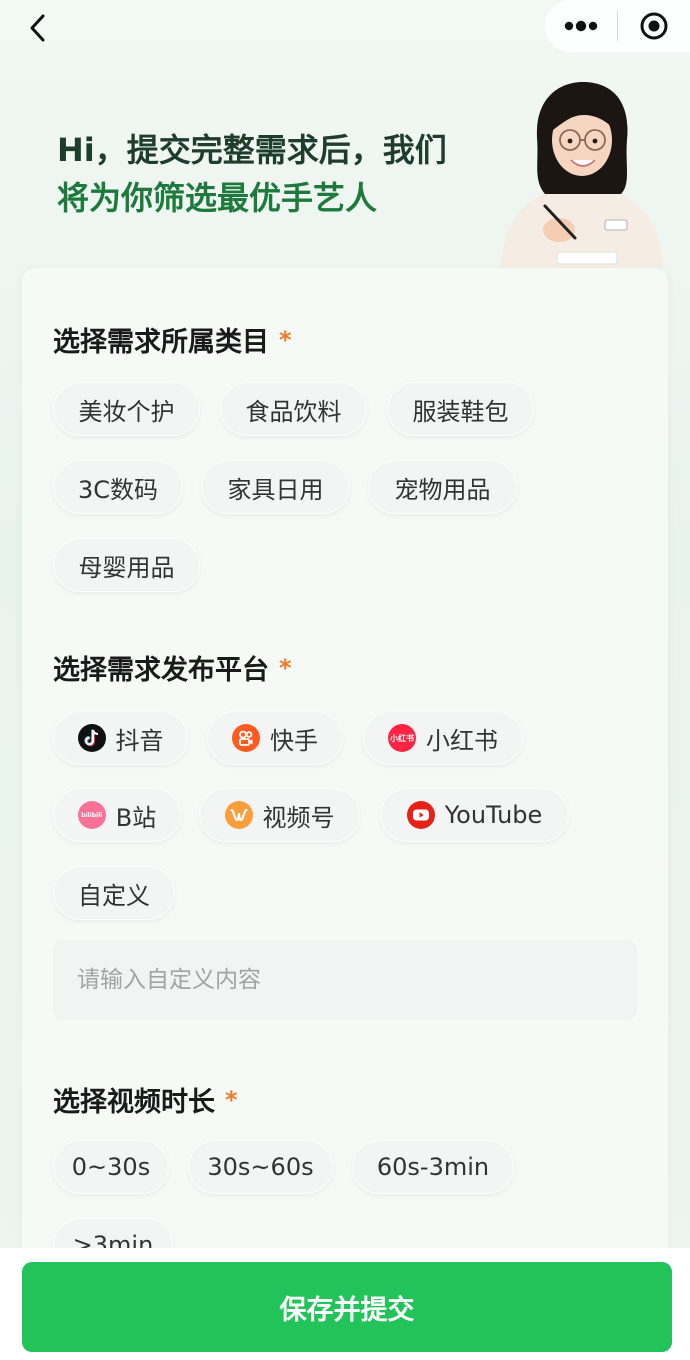 The image size is (690, 1360). Describe the element at coordinates (114, 893) in the screenshot. I see `platform-option-custom: 自定义` at that location.